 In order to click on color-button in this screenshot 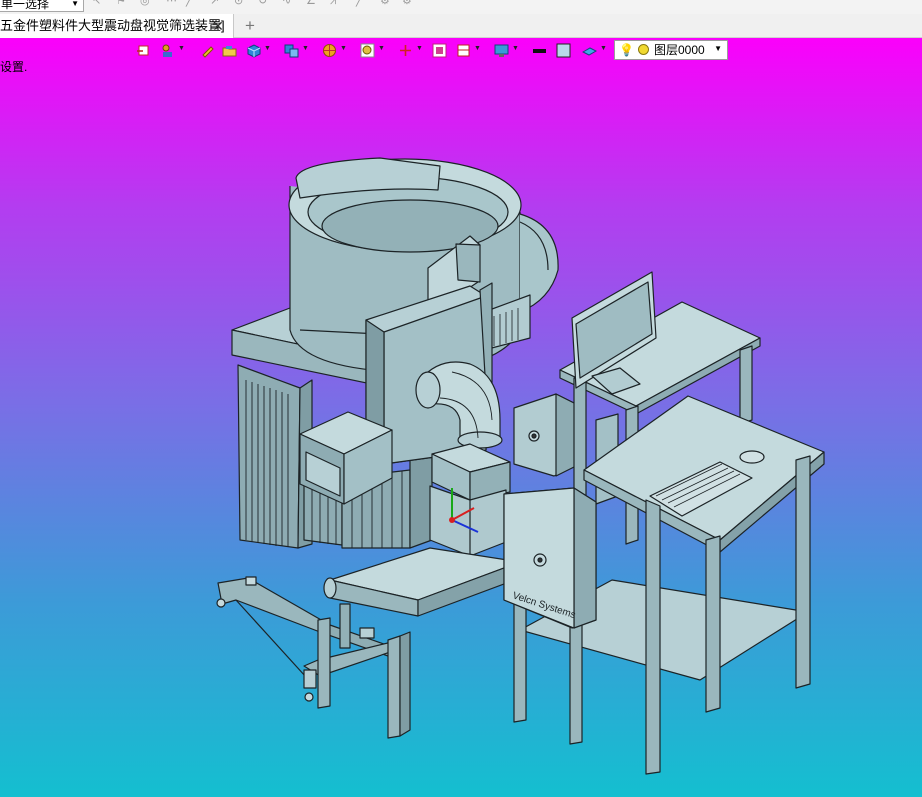, I will do `click(564, 51)`.